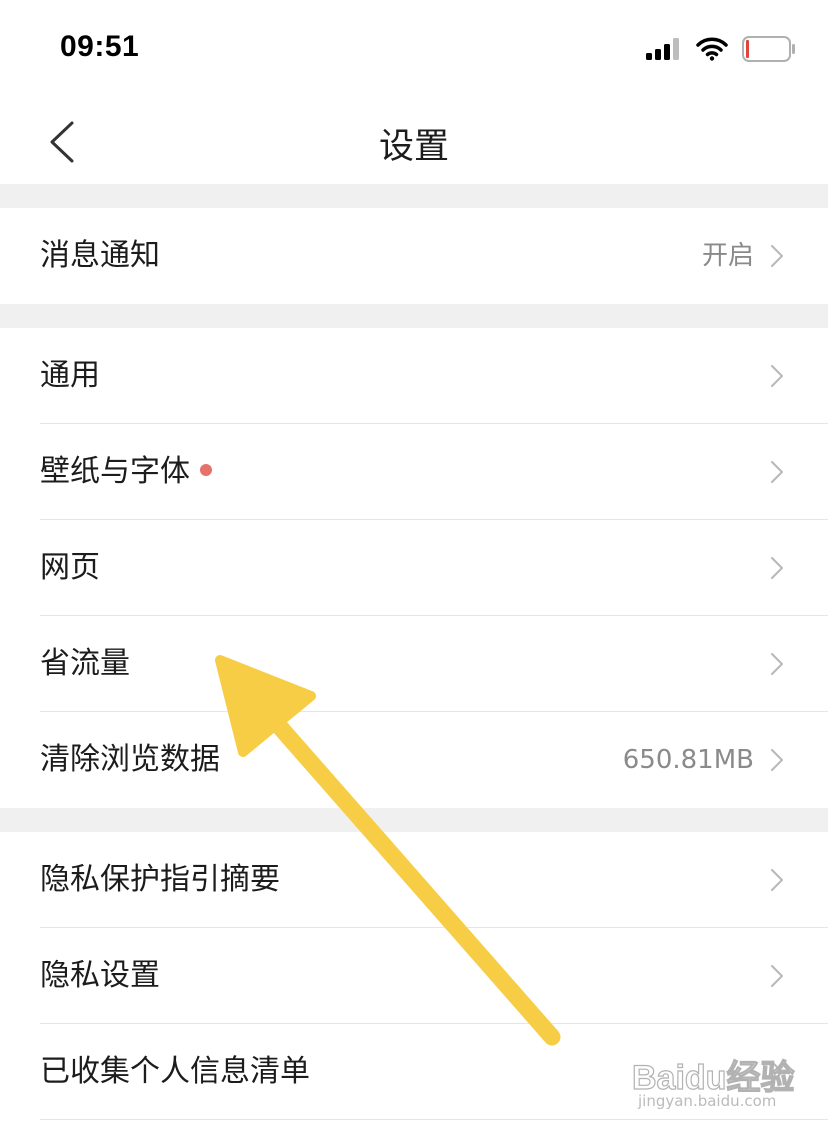 Image resolution: width=828 pixels, height=1129 pixels. What do you see at coordinates (413, 147) in the screenshot?
I see `page-title: 设置` at bounding box center [413, 147].